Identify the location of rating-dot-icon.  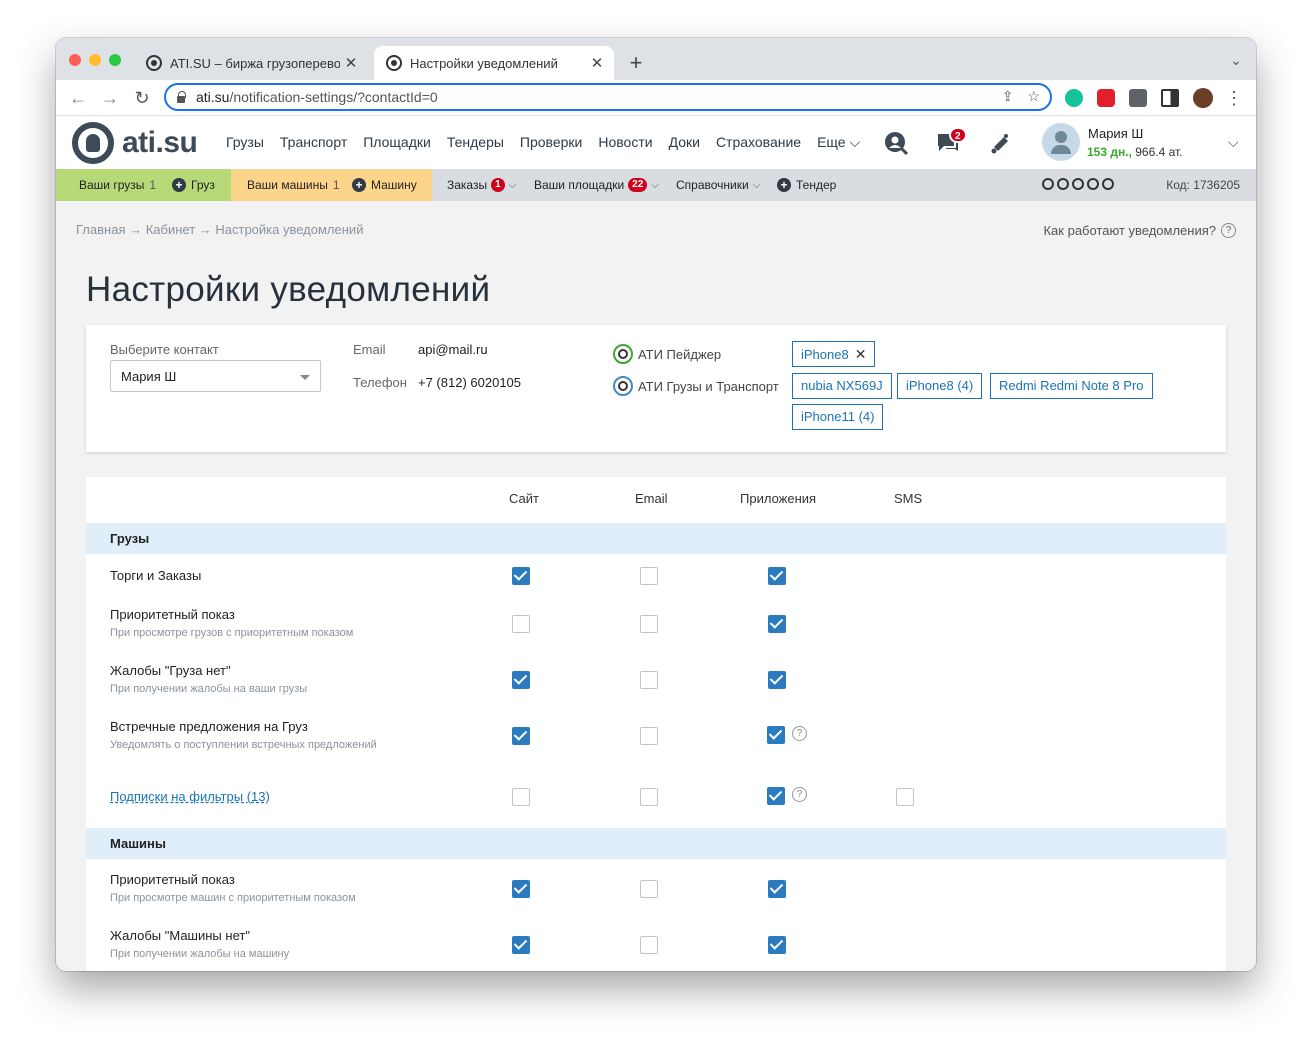
(1078, 184).